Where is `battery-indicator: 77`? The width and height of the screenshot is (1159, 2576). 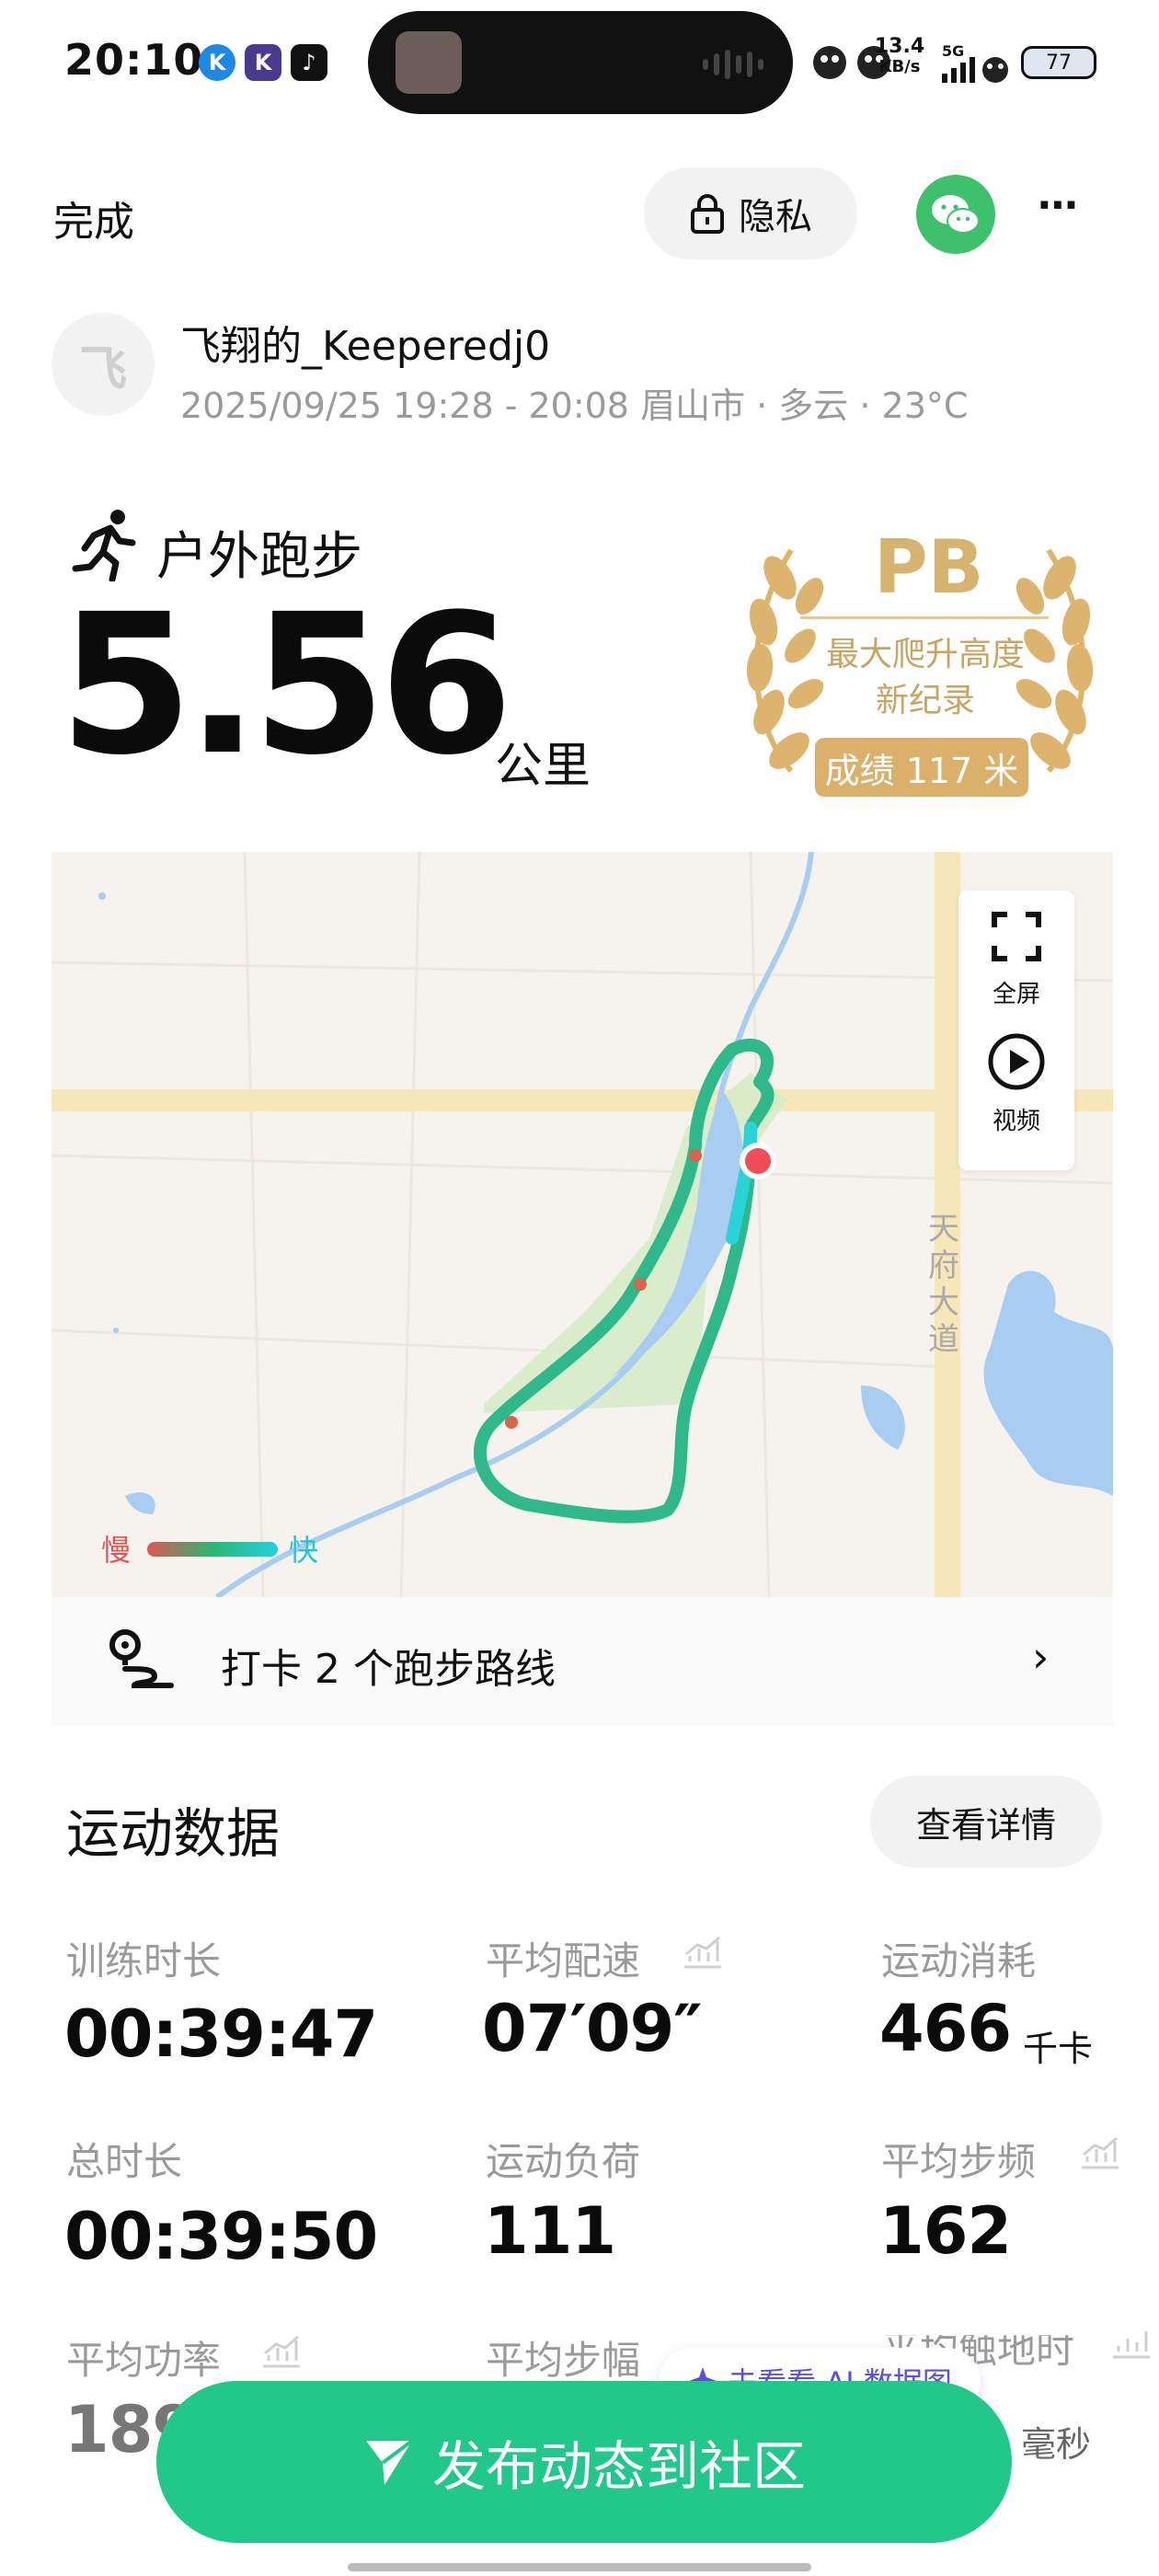 battery-indicator: 77 is located at coordinates (1058, 62).